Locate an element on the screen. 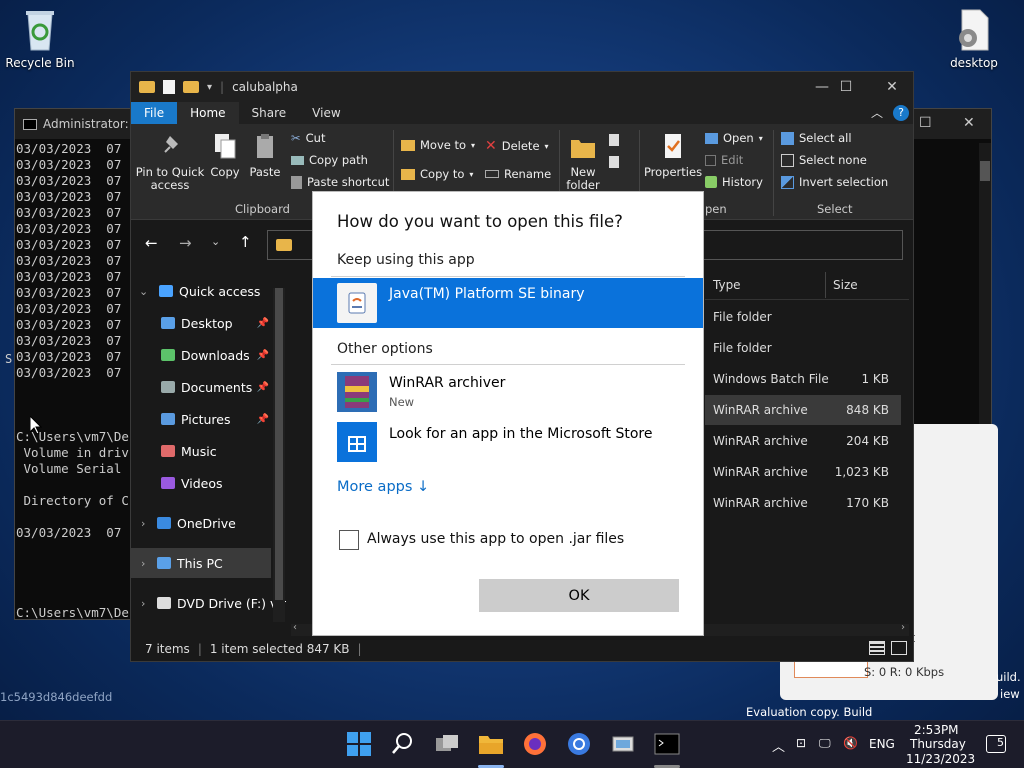 Image resolution: width=1024 pixels, height=768 pixels. paste-button: Paste is located at coordinates (265, 155).